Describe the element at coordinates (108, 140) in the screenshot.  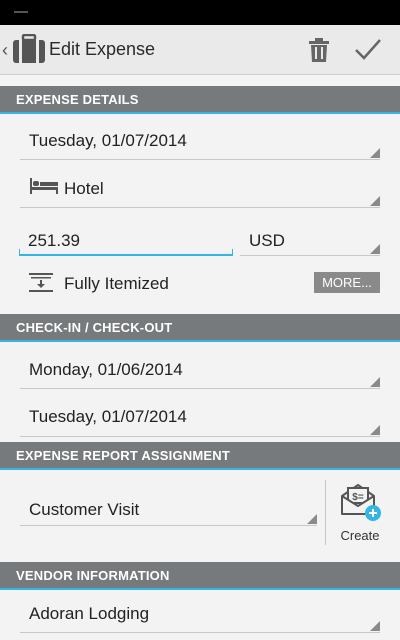
I see `expense-date-value: Tuesday, 01/07/2014` at that location.